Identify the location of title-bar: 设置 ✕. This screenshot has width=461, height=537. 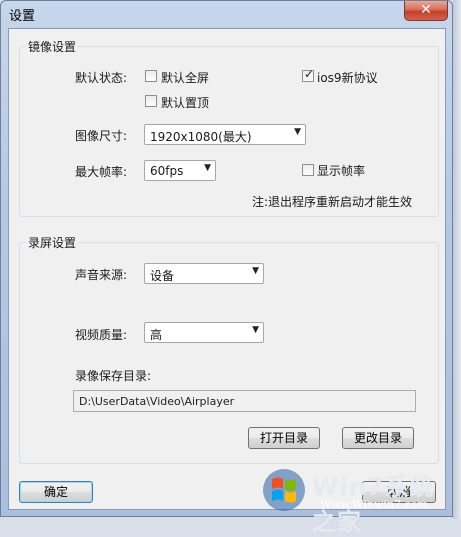
(226, 14).